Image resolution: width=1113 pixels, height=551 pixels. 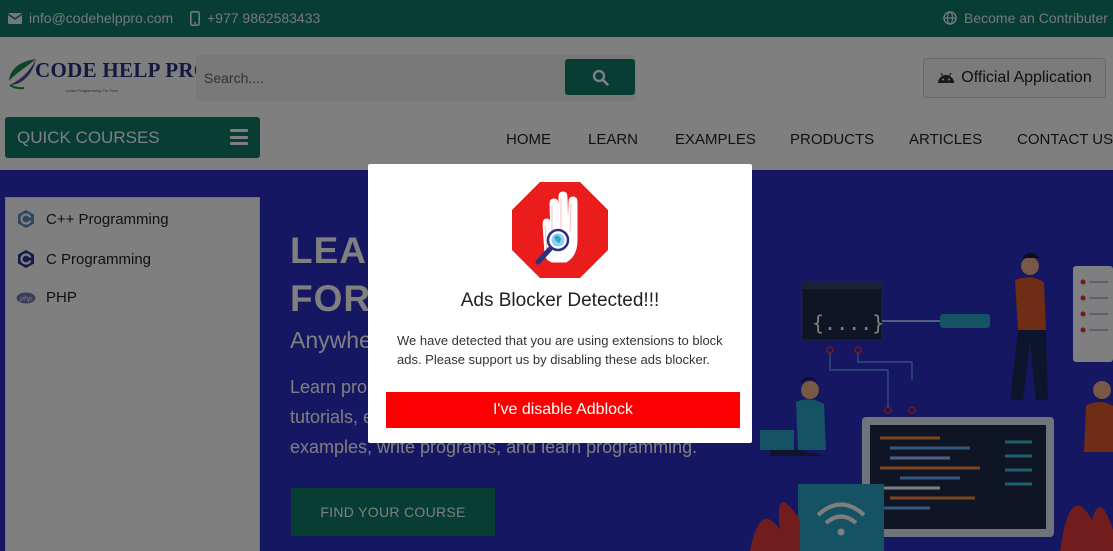 What do you see at coordinates (563, 410) in the screenshot?
I see `disable-adblock-button: I've disable Adblock` at bounding box center [563, 410].